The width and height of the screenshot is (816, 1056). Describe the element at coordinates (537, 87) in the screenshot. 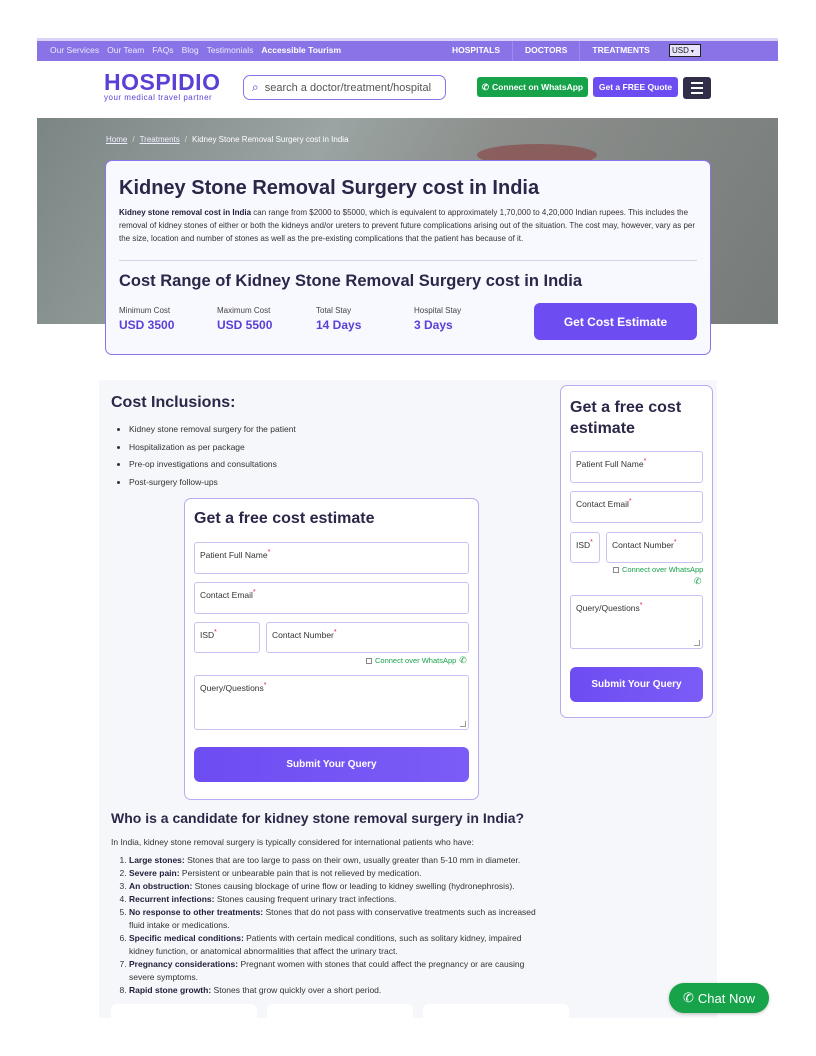

I see `whatsapp-button-label: Connect on WhatsApp` at that location.